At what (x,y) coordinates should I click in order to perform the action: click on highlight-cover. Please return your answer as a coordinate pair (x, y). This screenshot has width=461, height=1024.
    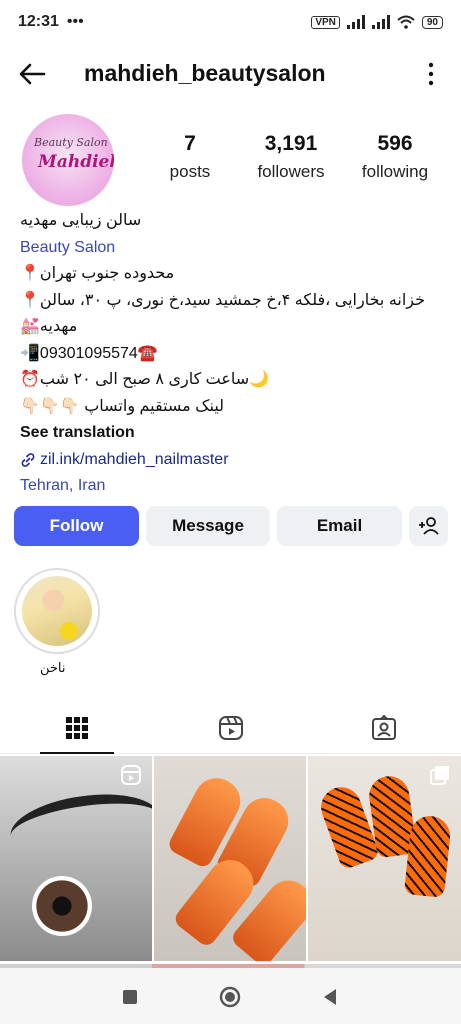
    Looking at the image, I should click on (57, 611).